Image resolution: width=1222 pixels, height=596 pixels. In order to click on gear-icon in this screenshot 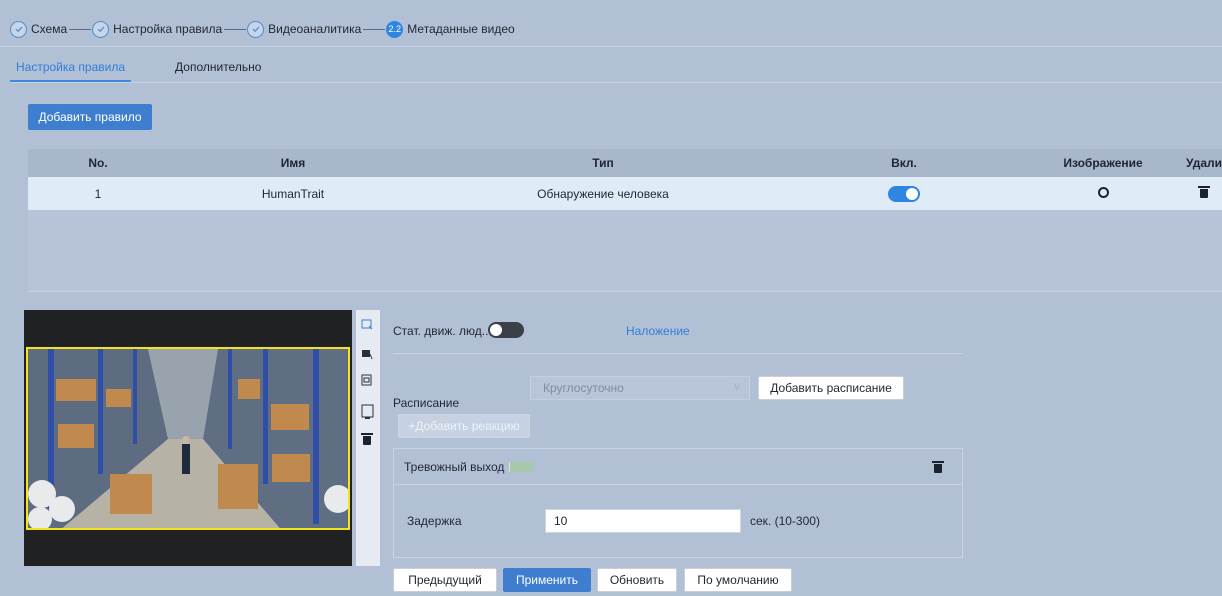, I will do `click(1103, 192)`.